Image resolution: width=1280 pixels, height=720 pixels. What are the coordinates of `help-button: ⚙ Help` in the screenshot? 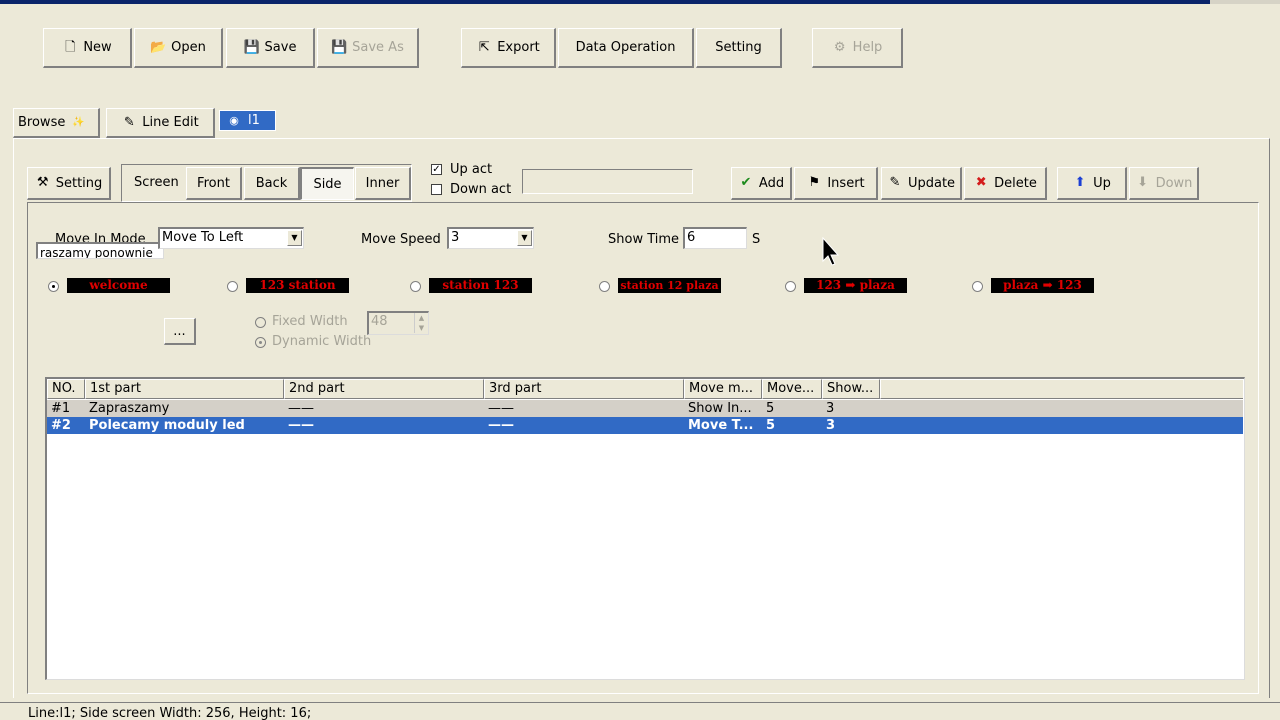 It's located at (857, 48).